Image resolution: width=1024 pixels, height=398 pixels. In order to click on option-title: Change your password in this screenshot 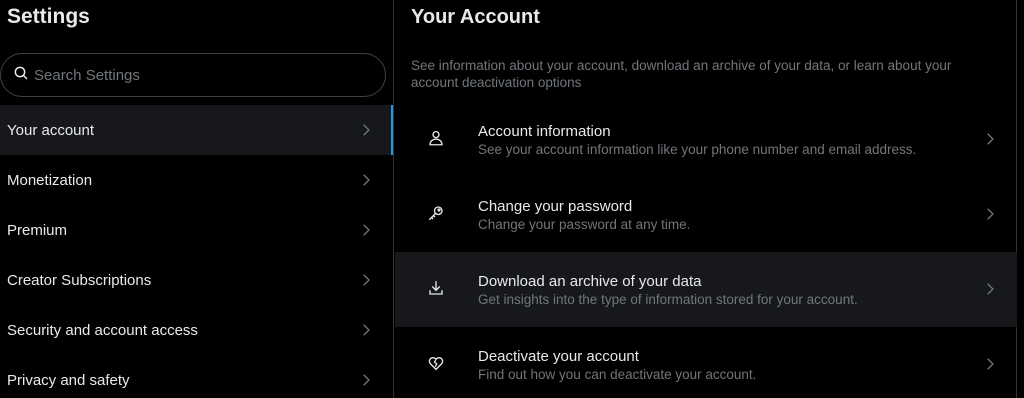, I will do `click(555, 206)`.